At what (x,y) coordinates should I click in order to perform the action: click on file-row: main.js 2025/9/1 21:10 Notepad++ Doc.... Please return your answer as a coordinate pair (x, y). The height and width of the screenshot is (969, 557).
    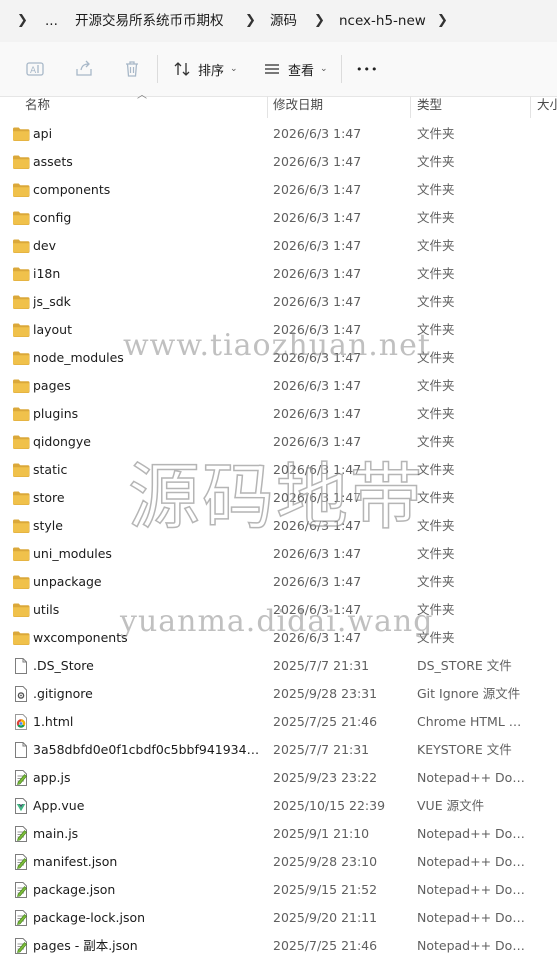
    Looking at the image, I should click on (278, 834).